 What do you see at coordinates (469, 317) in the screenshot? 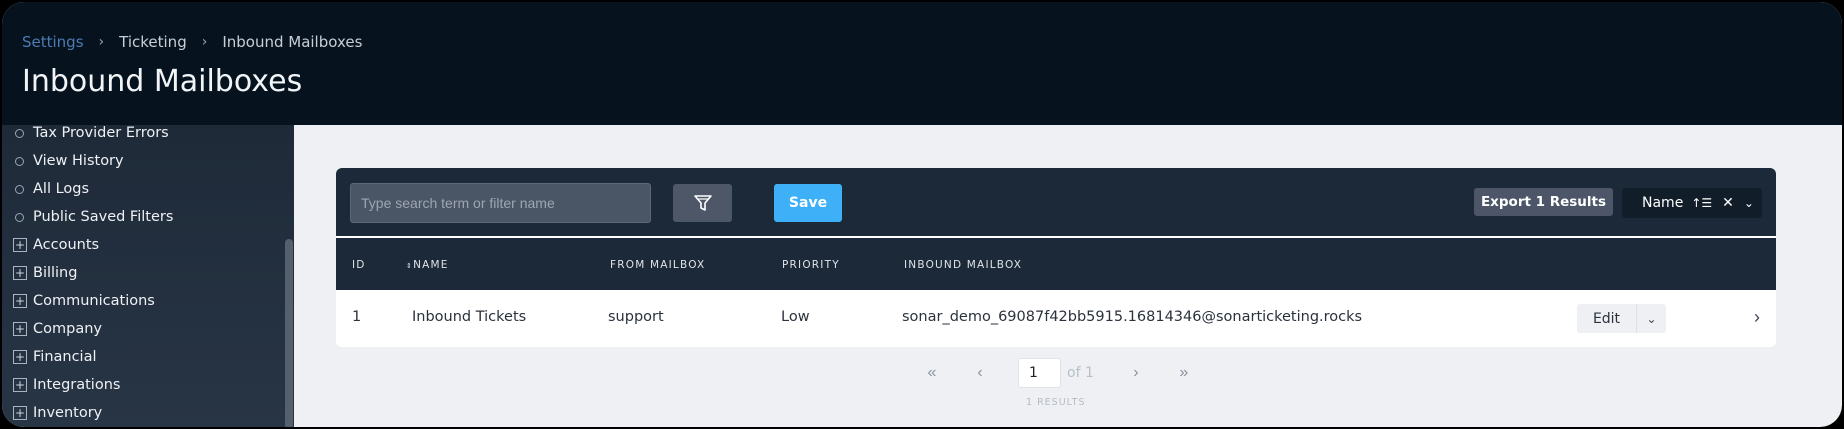
I see `cell-name: Inbound Tickets` at bounding box center [469, 317].